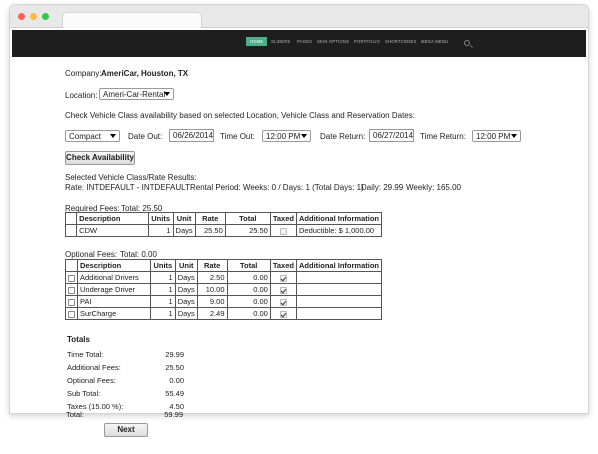 This screenshot has height=454, width=598. What do you see at coordinates (212, 277) in the screenshot?
I see `fee-rate: 2.50` at bounding box center [212, 277].